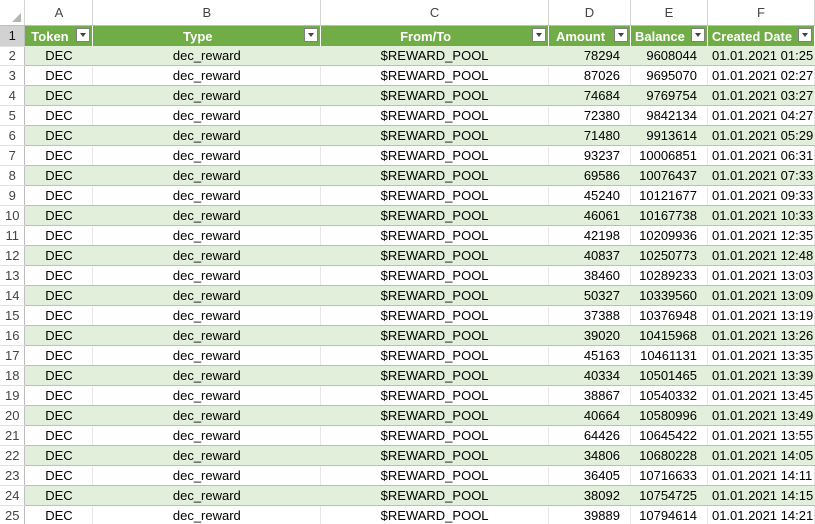 Image resolution: width=815 pixels, height=524 pixels. I want to click on cell-created-date: 01.01.2021 13:03, so click(761, 275).